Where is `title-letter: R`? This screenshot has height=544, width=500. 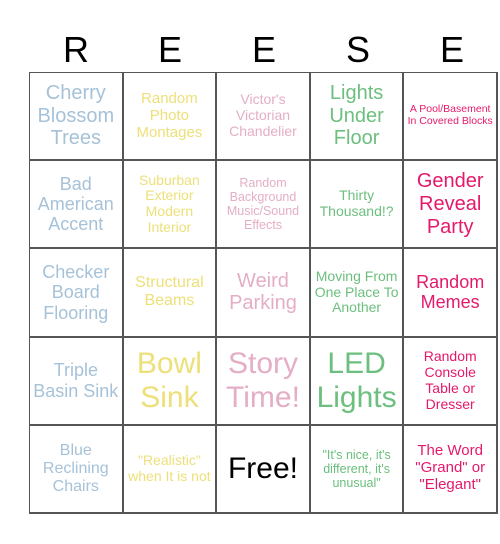
title-letter: R is located at coordinates (76, 49).